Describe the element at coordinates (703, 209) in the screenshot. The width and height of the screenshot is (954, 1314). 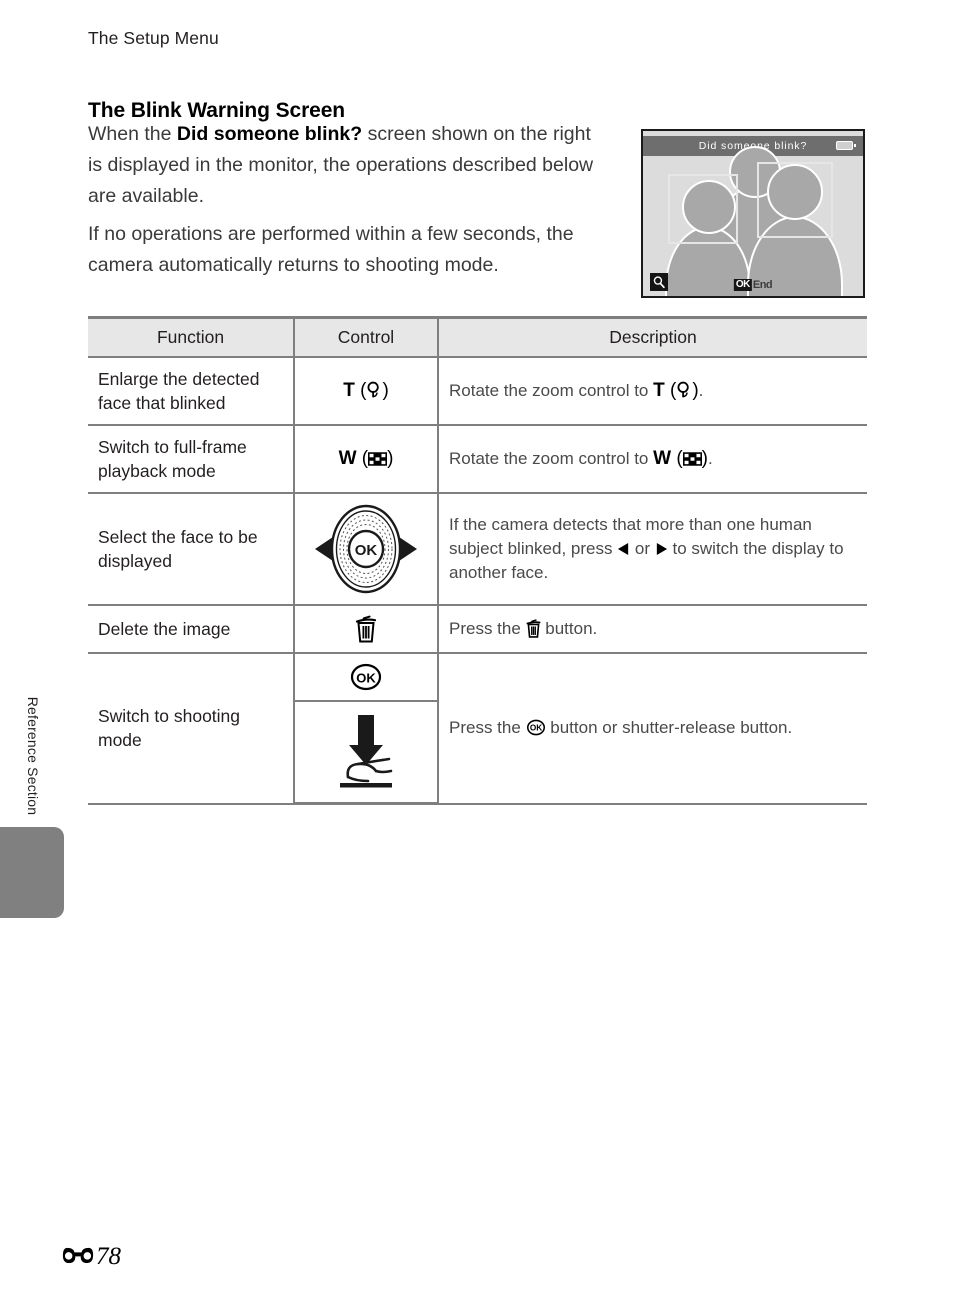
I see `face-detect-box-left` at that location.